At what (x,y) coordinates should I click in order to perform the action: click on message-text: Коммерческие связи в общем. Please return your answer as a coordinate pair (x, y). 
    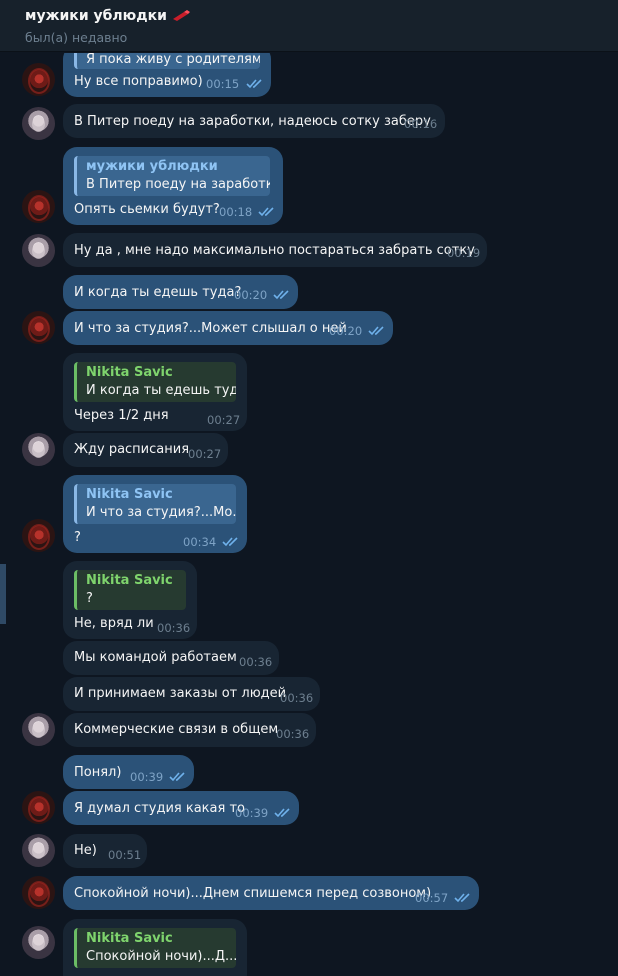
    Looking at the image, I should click on (176, 729).